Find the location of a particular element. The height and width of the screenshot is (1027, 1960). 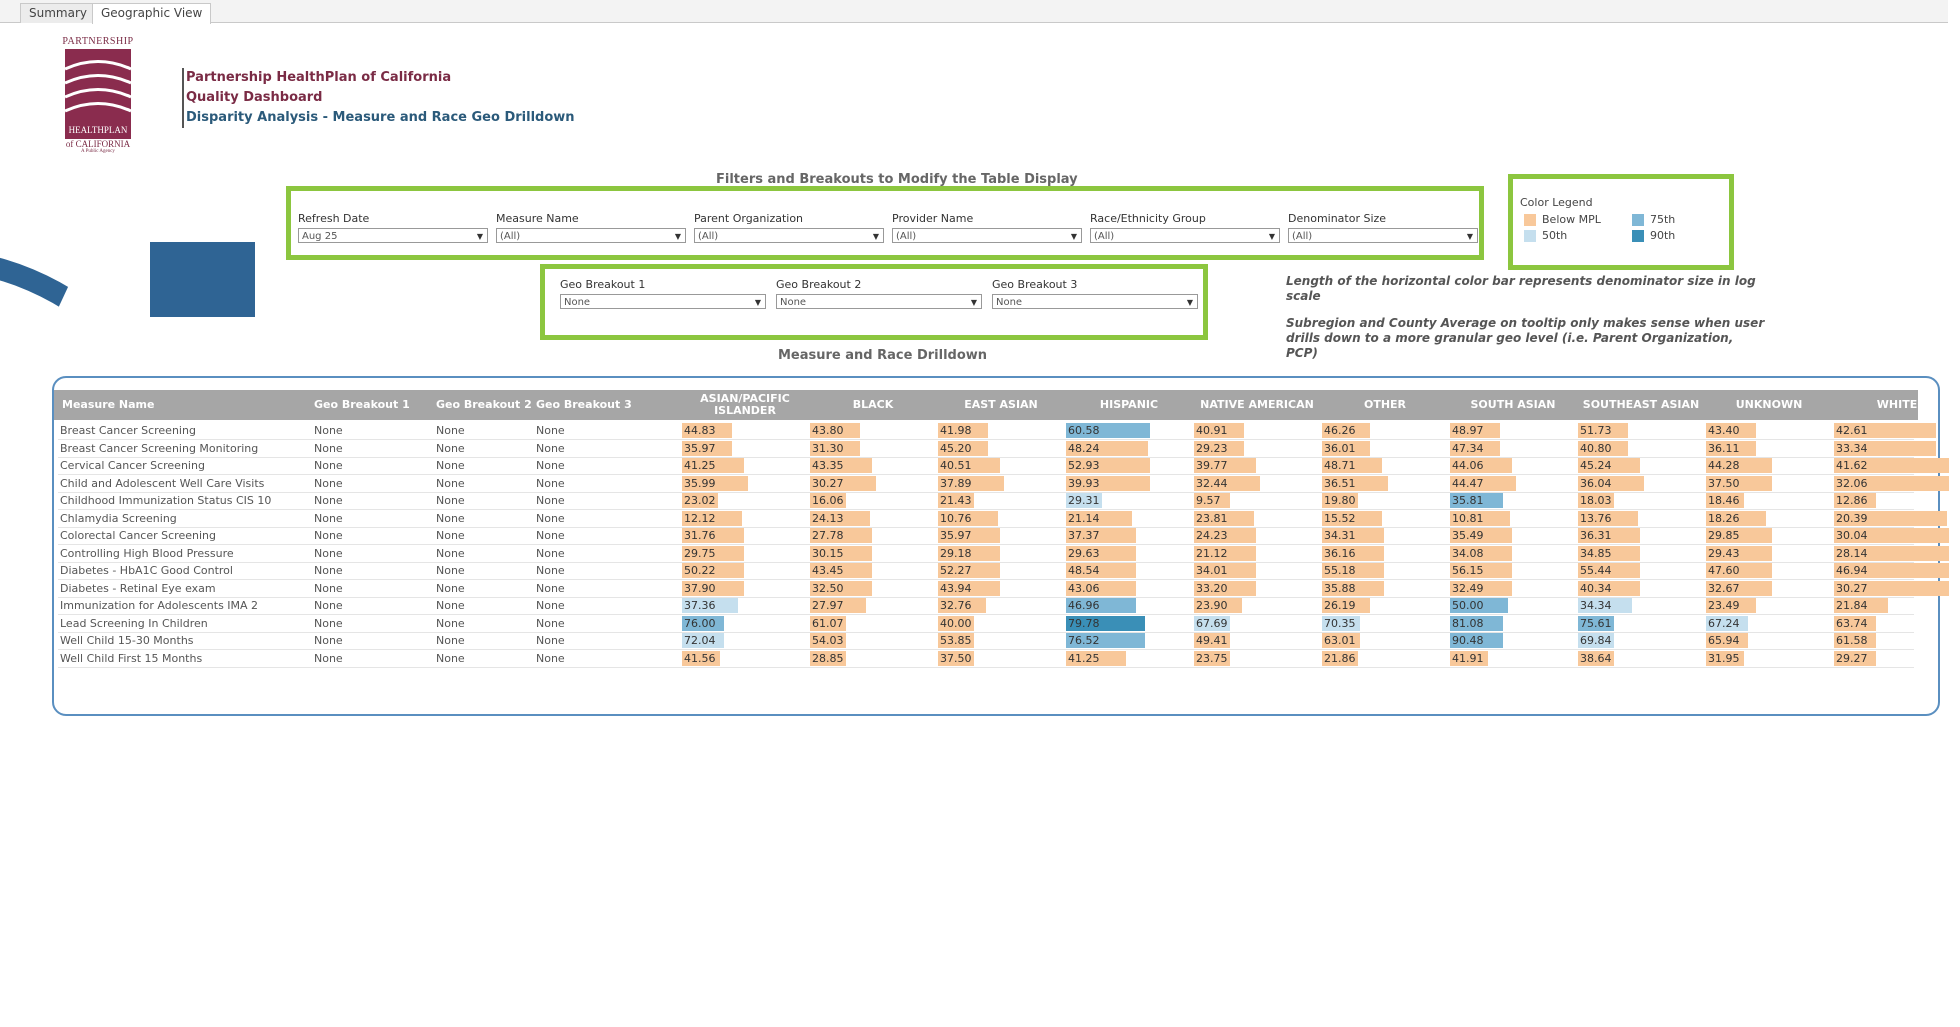

value-cell: 34.85 is located at coordinates (1596, 553).